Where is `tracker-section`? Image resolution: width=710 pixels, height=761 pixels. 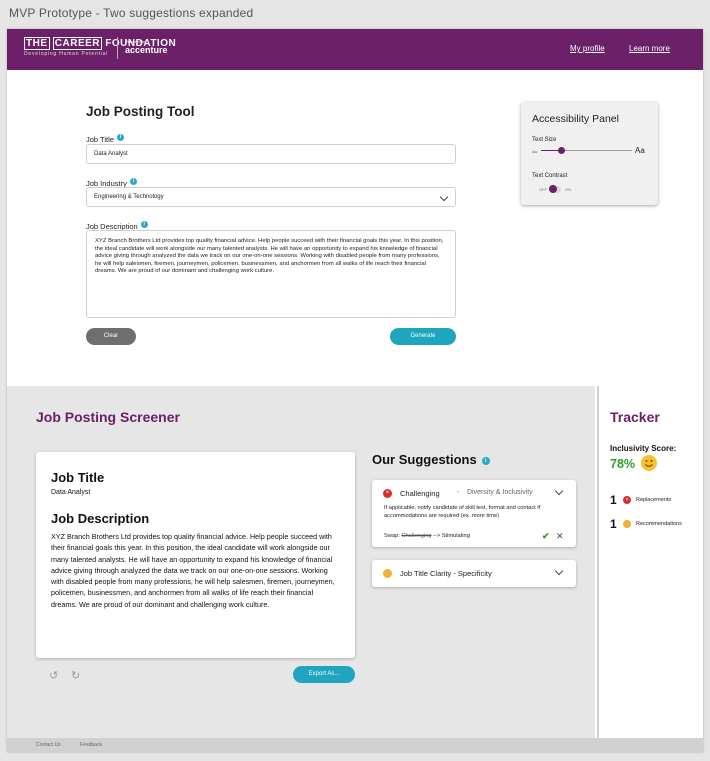
tracker-section is located at coordinates (650, 562).